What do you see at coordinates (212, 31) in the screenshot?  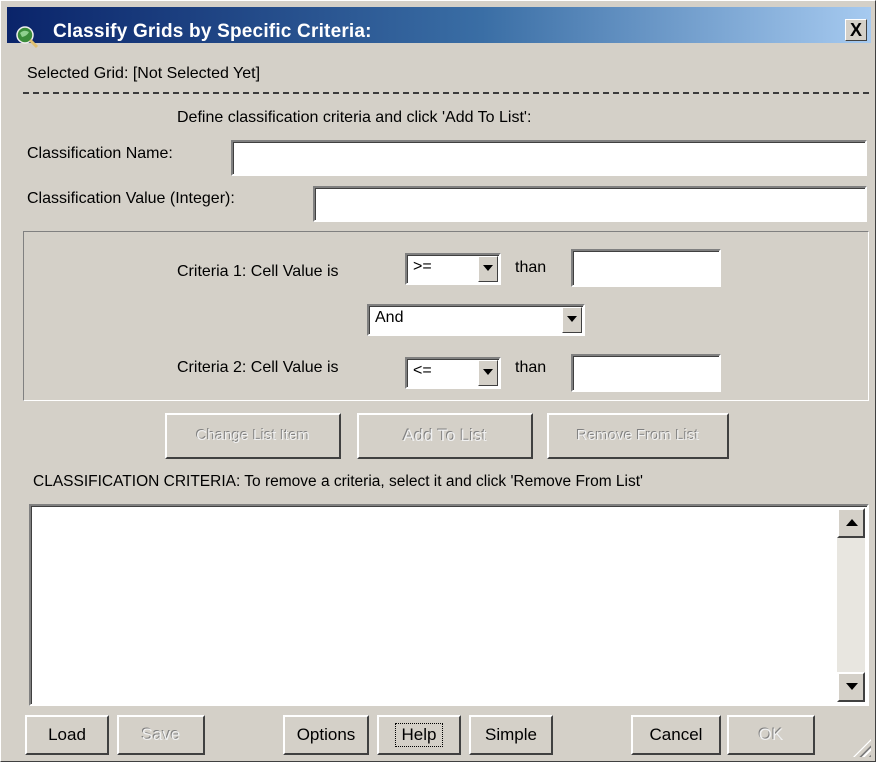 I see `window-title: Classify Grids by Specific Criteria:` at bounding box center [212, 31].